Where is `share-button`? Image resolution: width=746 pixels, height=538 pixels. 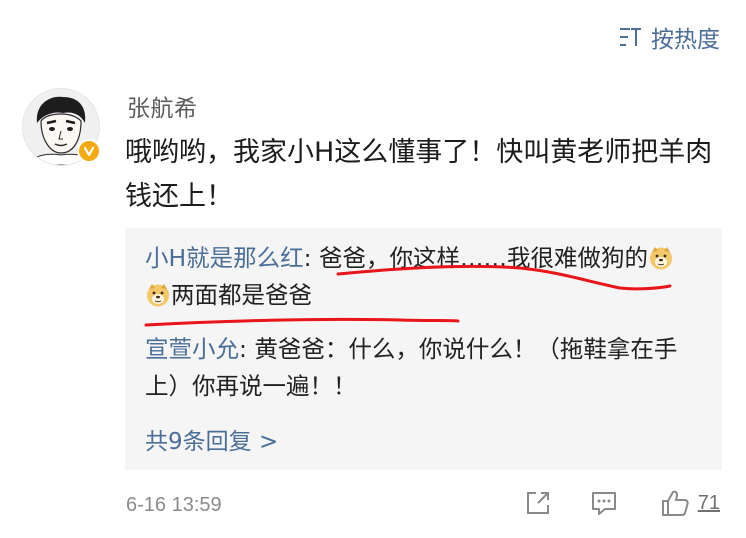
share-button is located at coordinates (538, 503).